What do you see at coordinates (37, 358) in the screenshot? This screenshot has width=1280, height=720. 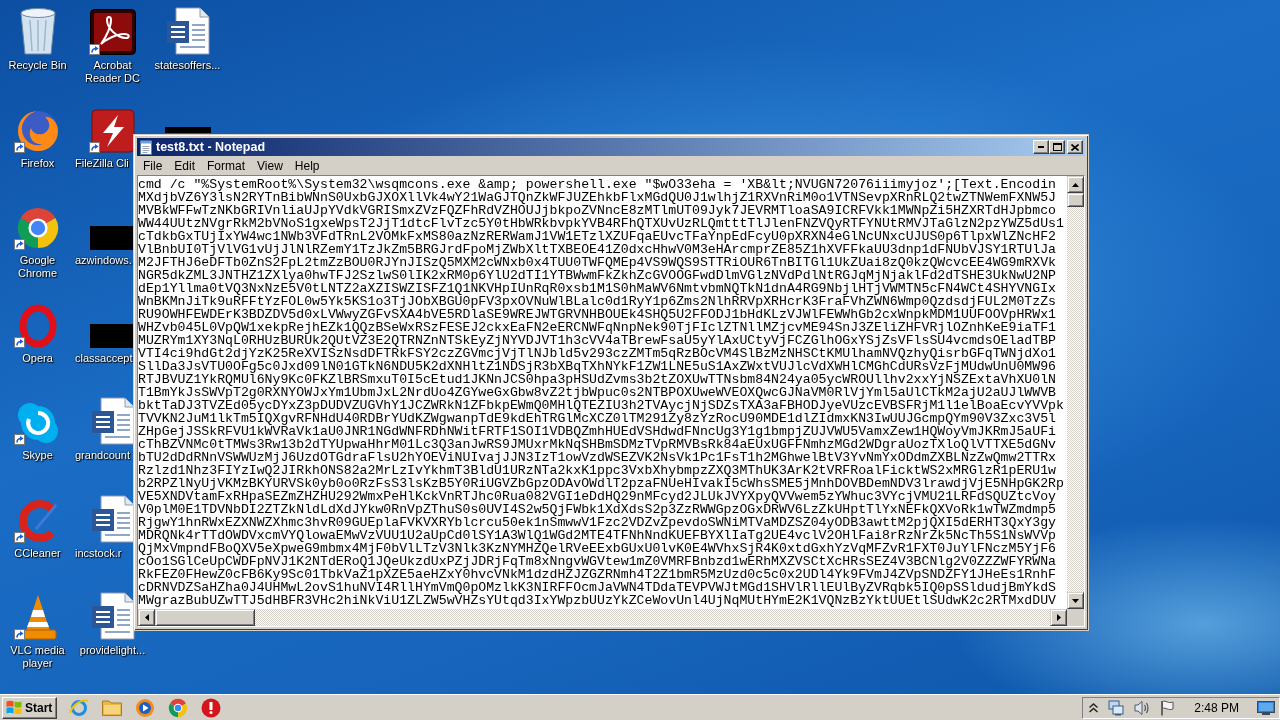 I see `icon-label: Opera` at bounding box center [37, 358].